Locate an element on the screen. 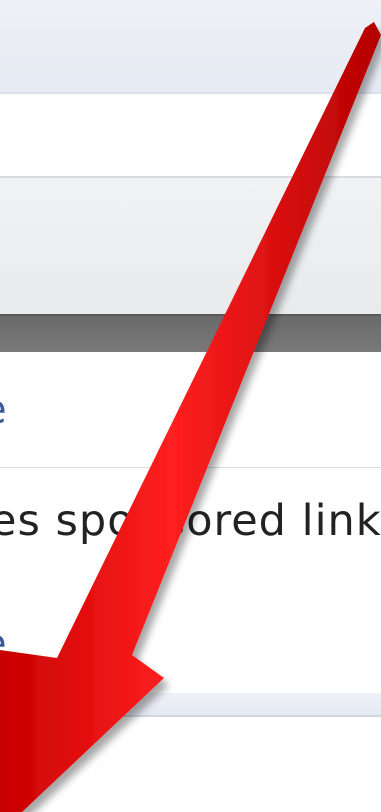  top-header-band is located at coordinates (190, 47).